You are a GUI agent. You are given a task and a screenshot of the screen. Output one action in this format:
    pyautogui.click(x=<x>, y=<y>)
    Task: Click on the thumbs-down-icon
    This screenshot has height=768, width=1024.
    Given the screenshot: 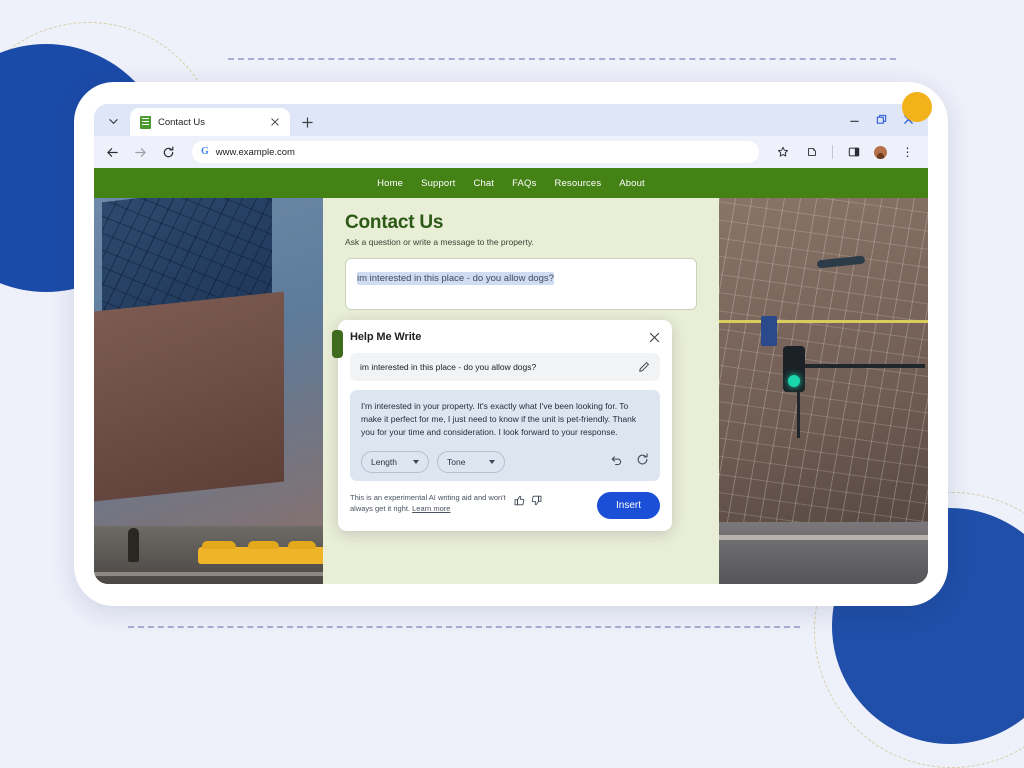 What is the action you would take?
    pyautogui.click(x=536, y=502)
    